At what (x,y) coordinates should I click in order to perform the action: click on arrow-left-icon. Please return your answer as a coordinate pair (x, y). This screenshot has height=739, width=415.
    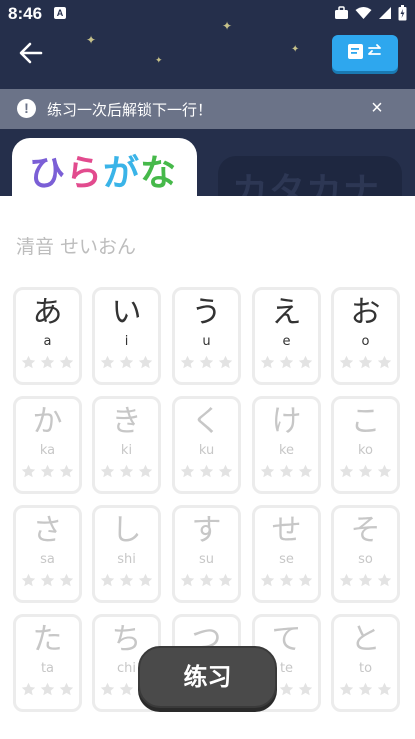
    Looking at the image, I should click on (31, 53).